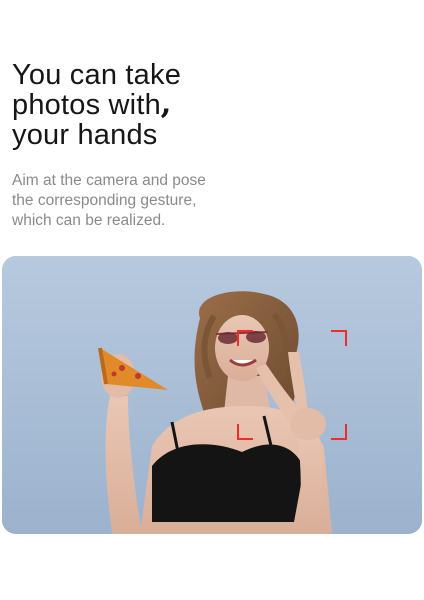 The height and width of the screenshot is (600, 424). What do you see at coordinates (97, 75) in the screenshot?
I see `headline-line-1: You can take` at bounding box center [97, 75].